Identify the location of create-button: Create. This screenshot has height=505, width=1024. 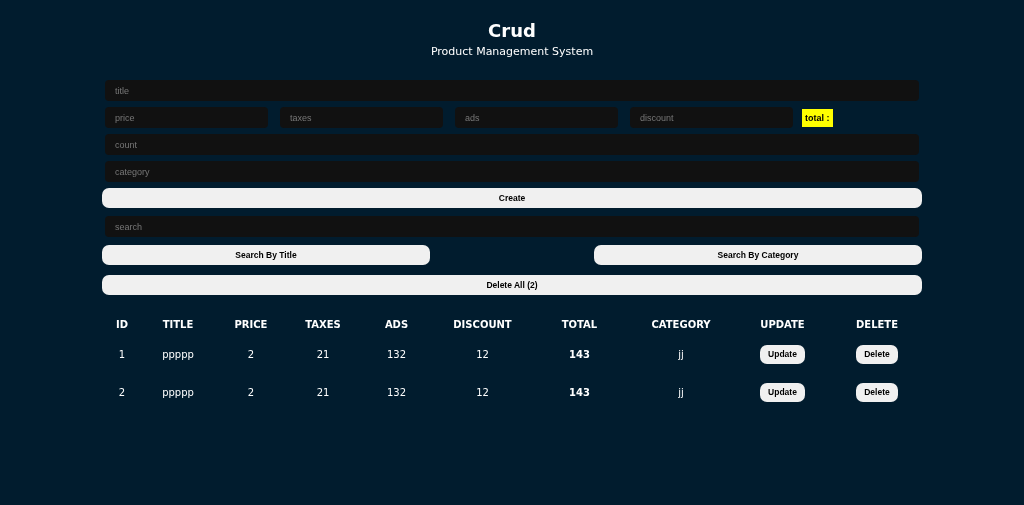
(512, 198).